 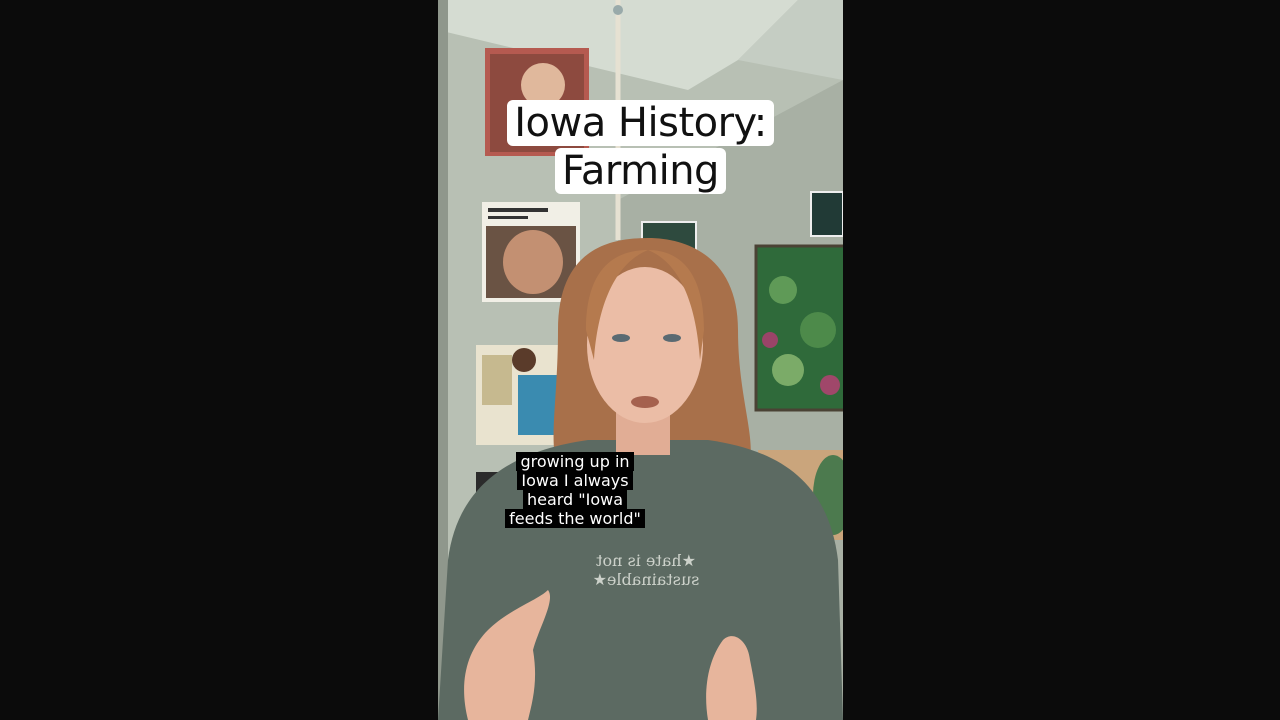 I want to click on album-jim-croce-text, so click(x=518, y=210).